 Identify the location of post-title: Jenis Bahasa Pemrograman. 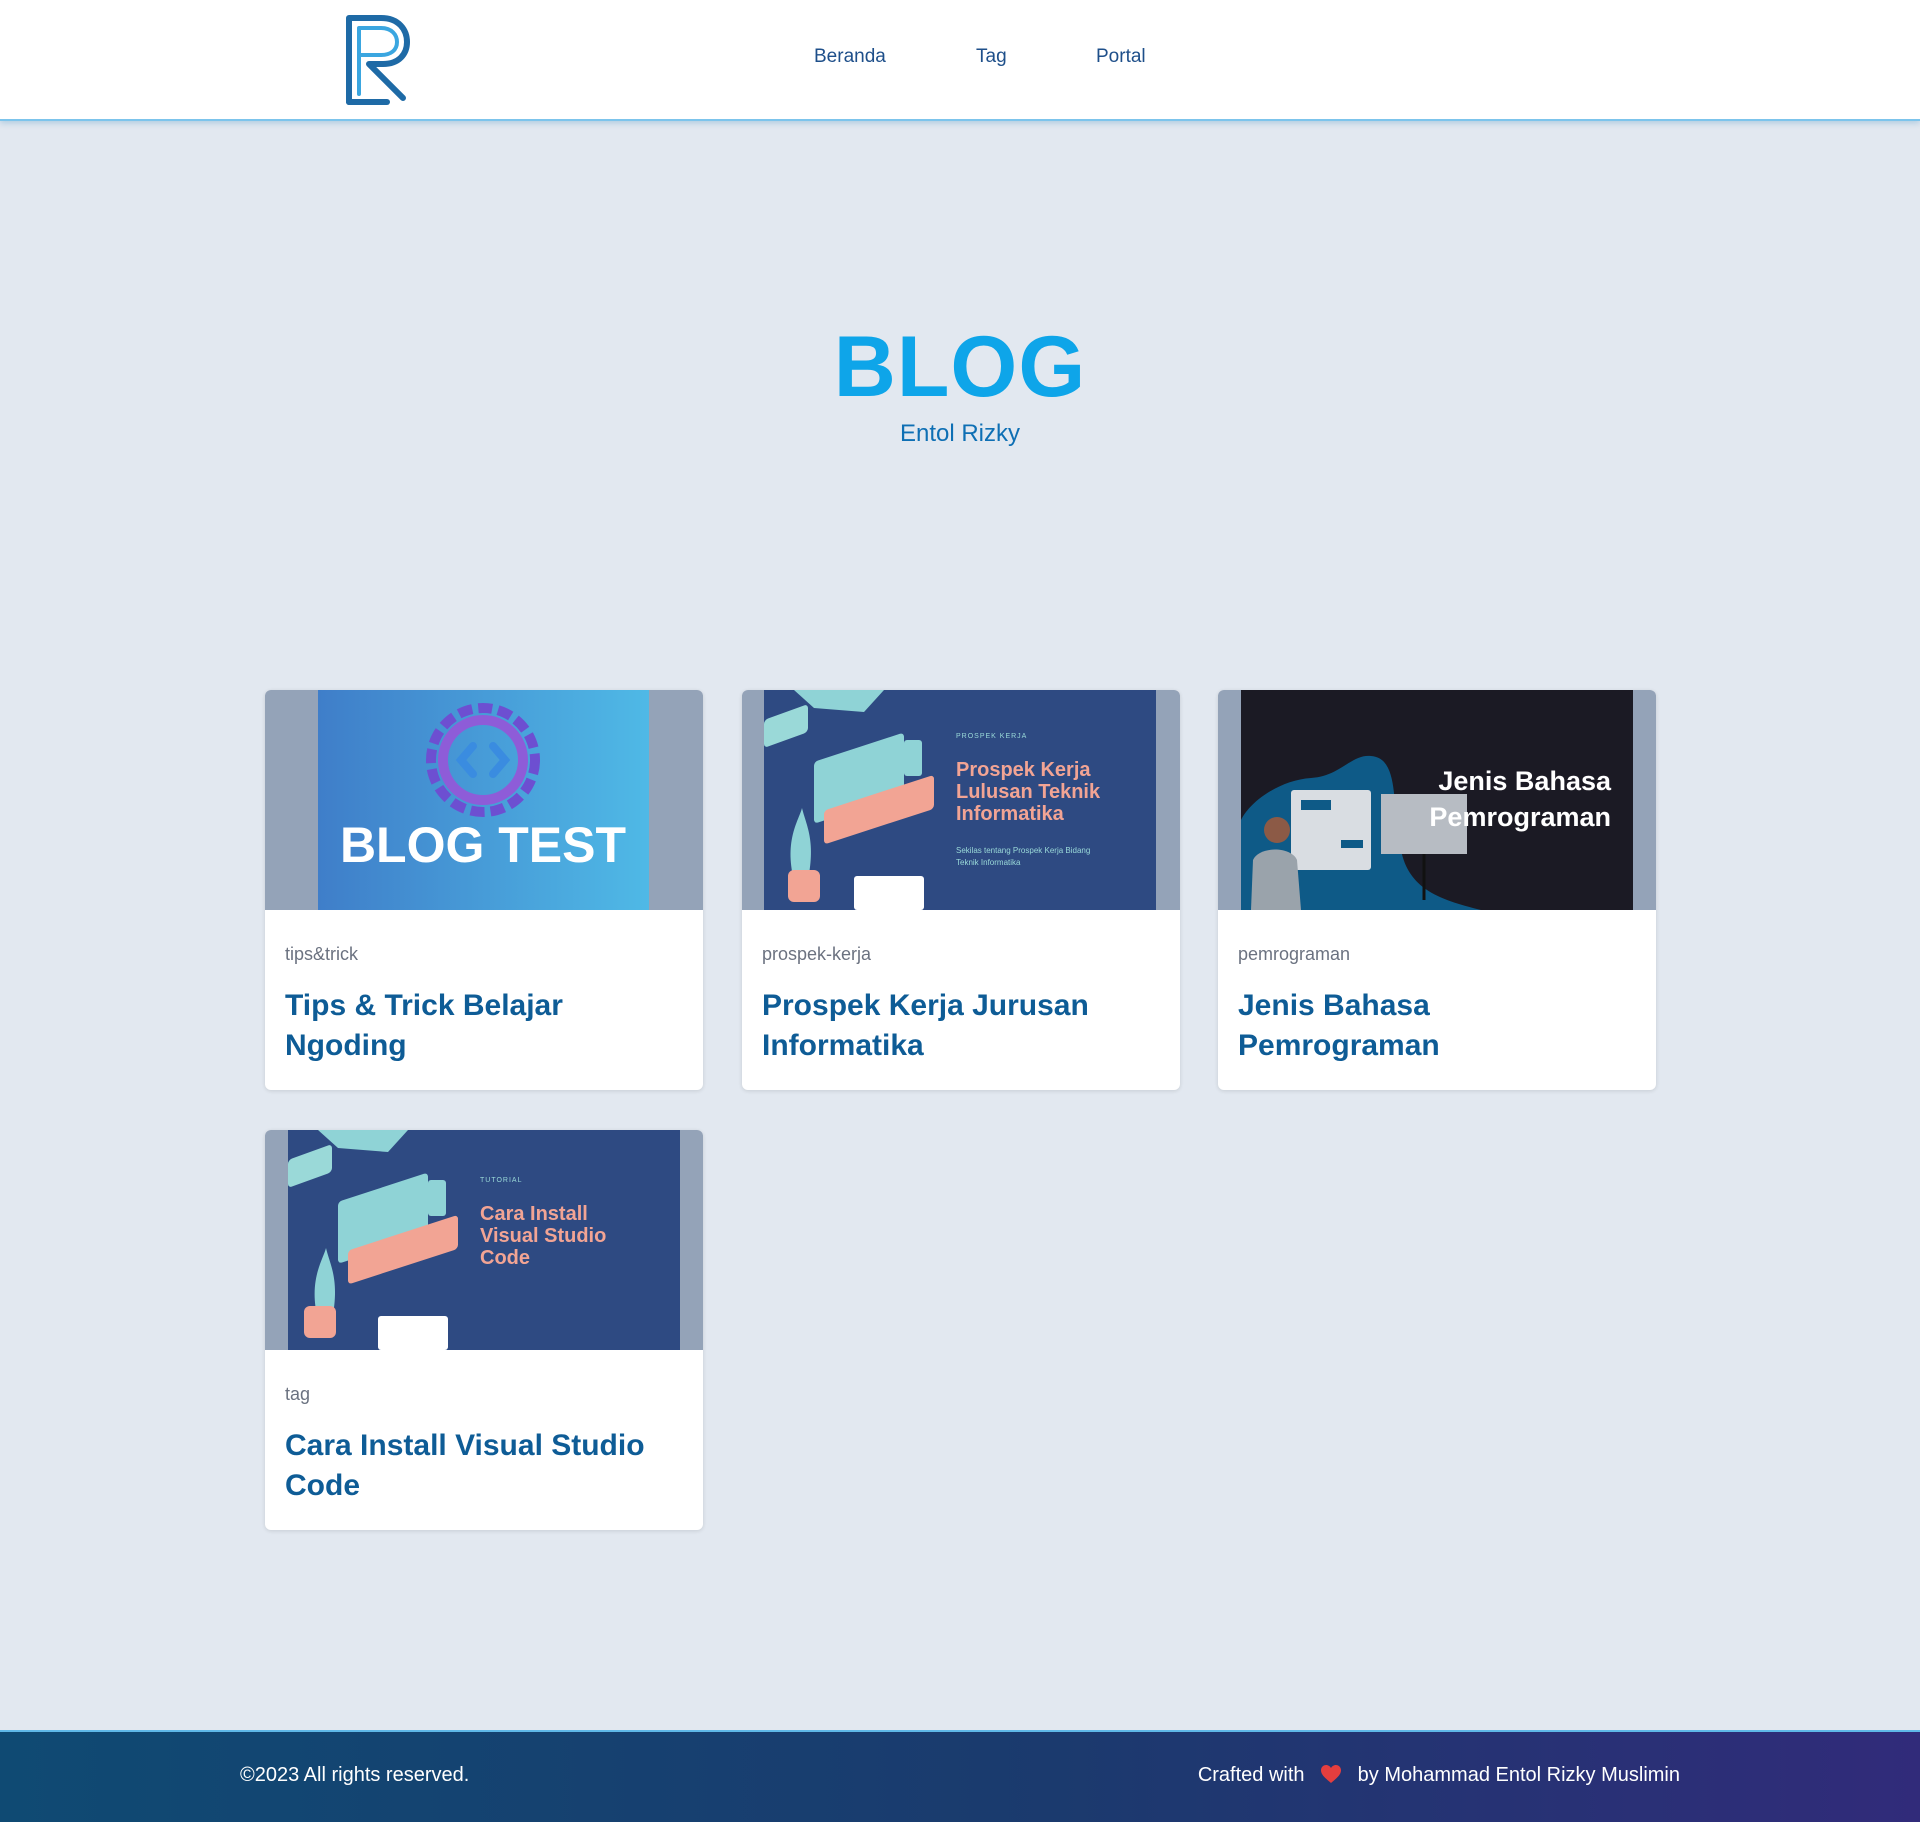
(1437, 1026).